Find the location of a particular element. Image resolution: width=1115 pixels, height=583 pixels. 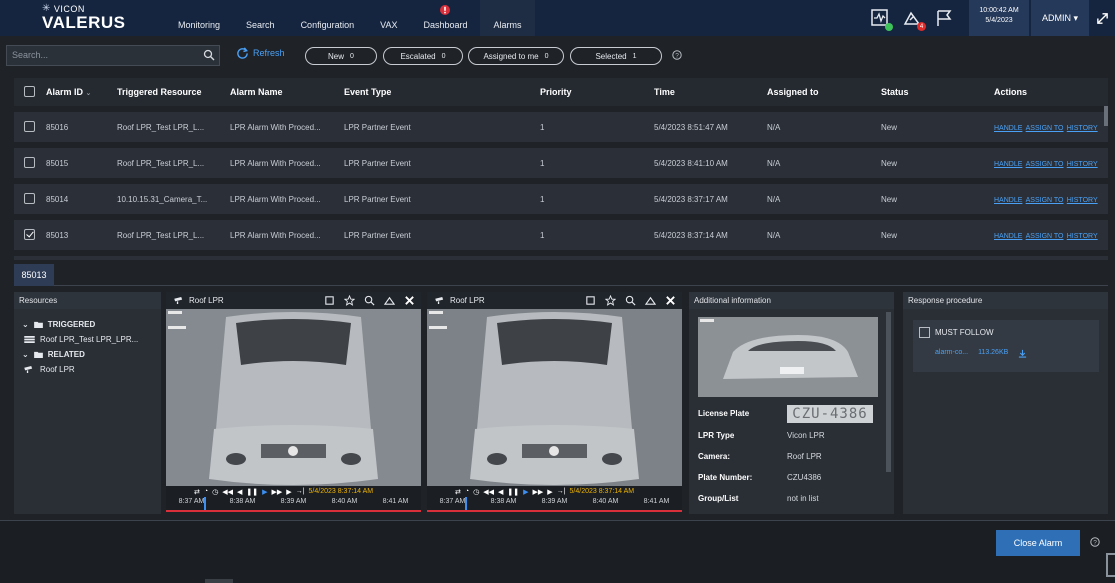

cell-status: New is located at coordinates (889, 127).